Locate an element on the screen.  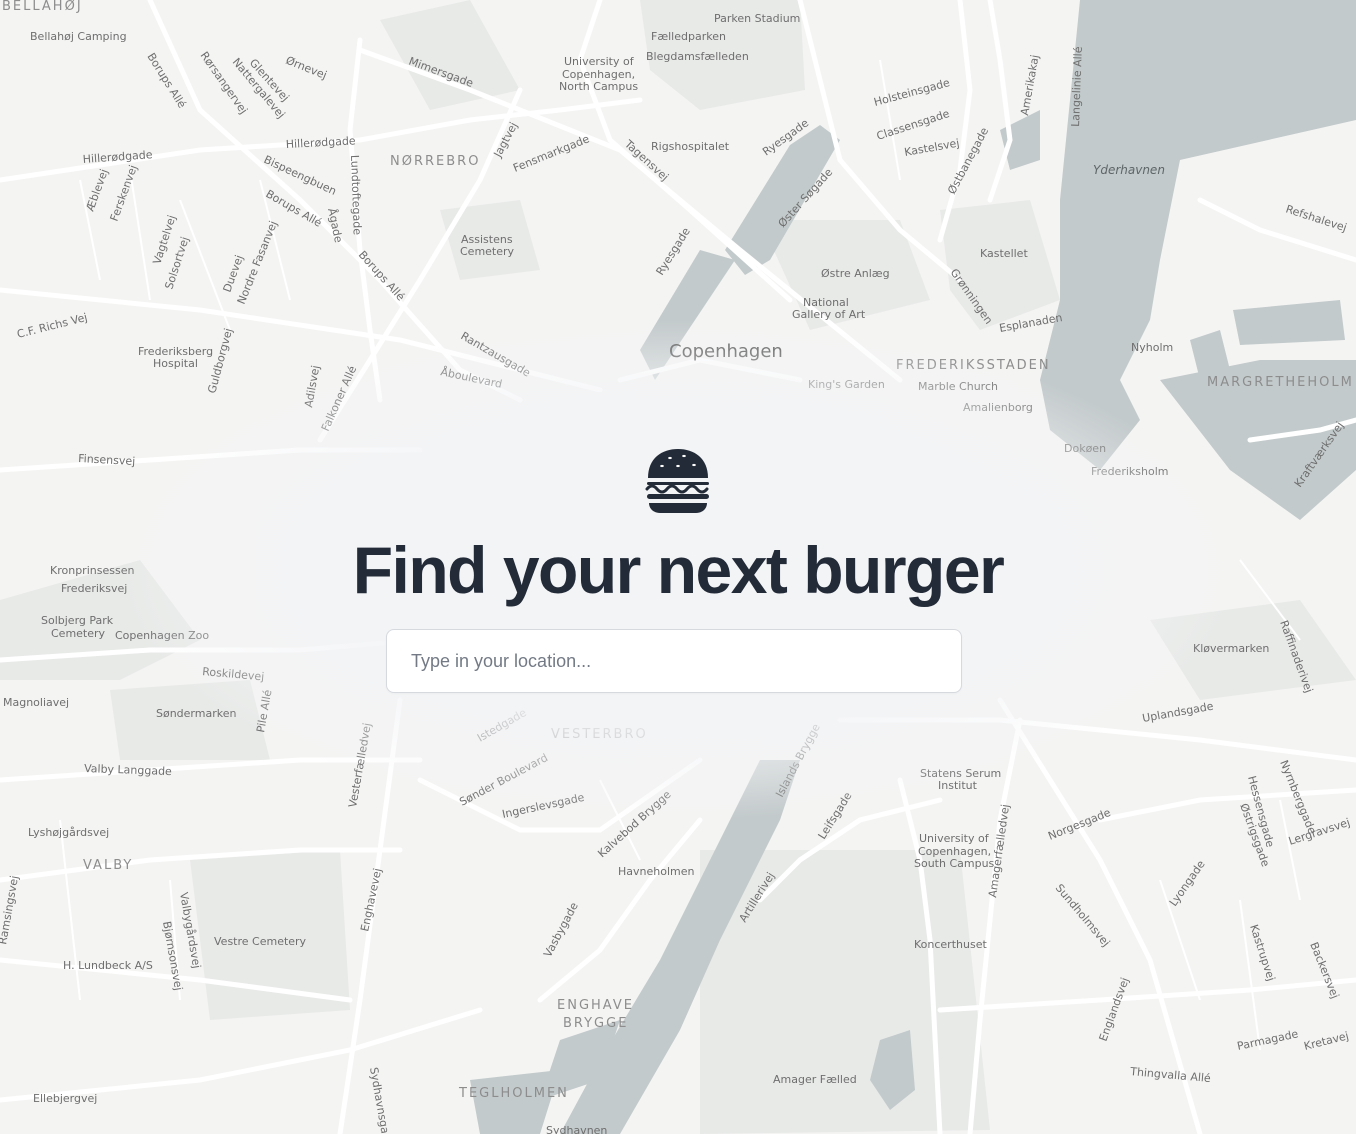
district-label: VALBY is located at coordinates (108, 865).